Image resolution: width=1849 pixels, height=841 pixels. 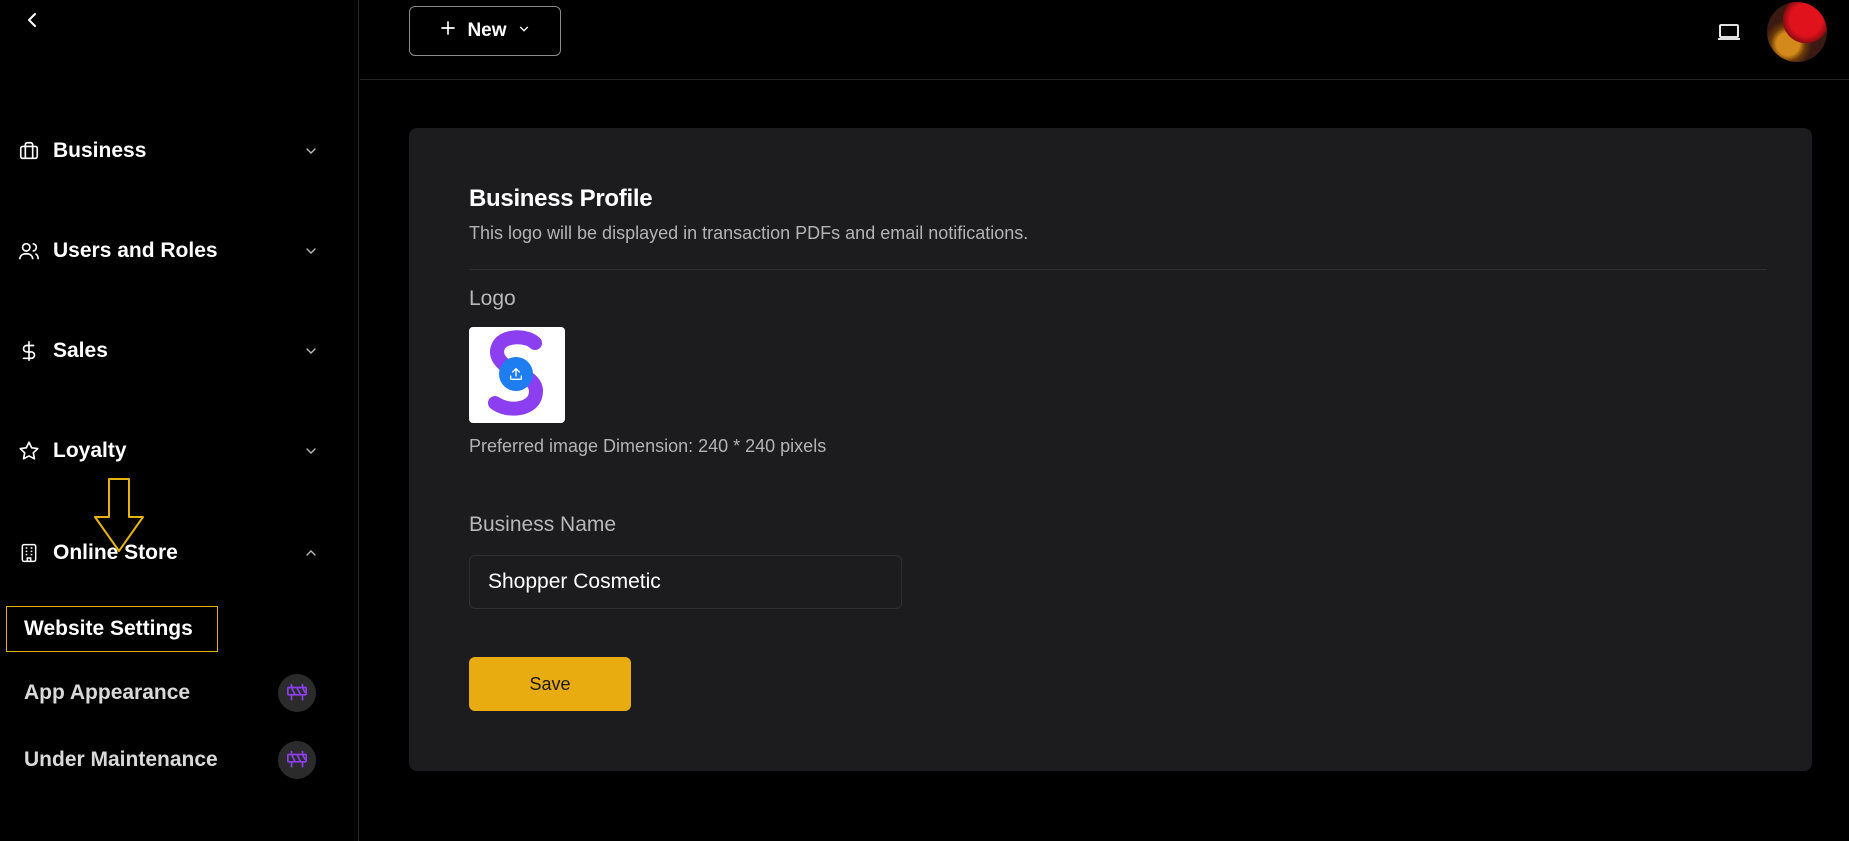 I want to click on briefcase-icon, so click(x=29, y=151).